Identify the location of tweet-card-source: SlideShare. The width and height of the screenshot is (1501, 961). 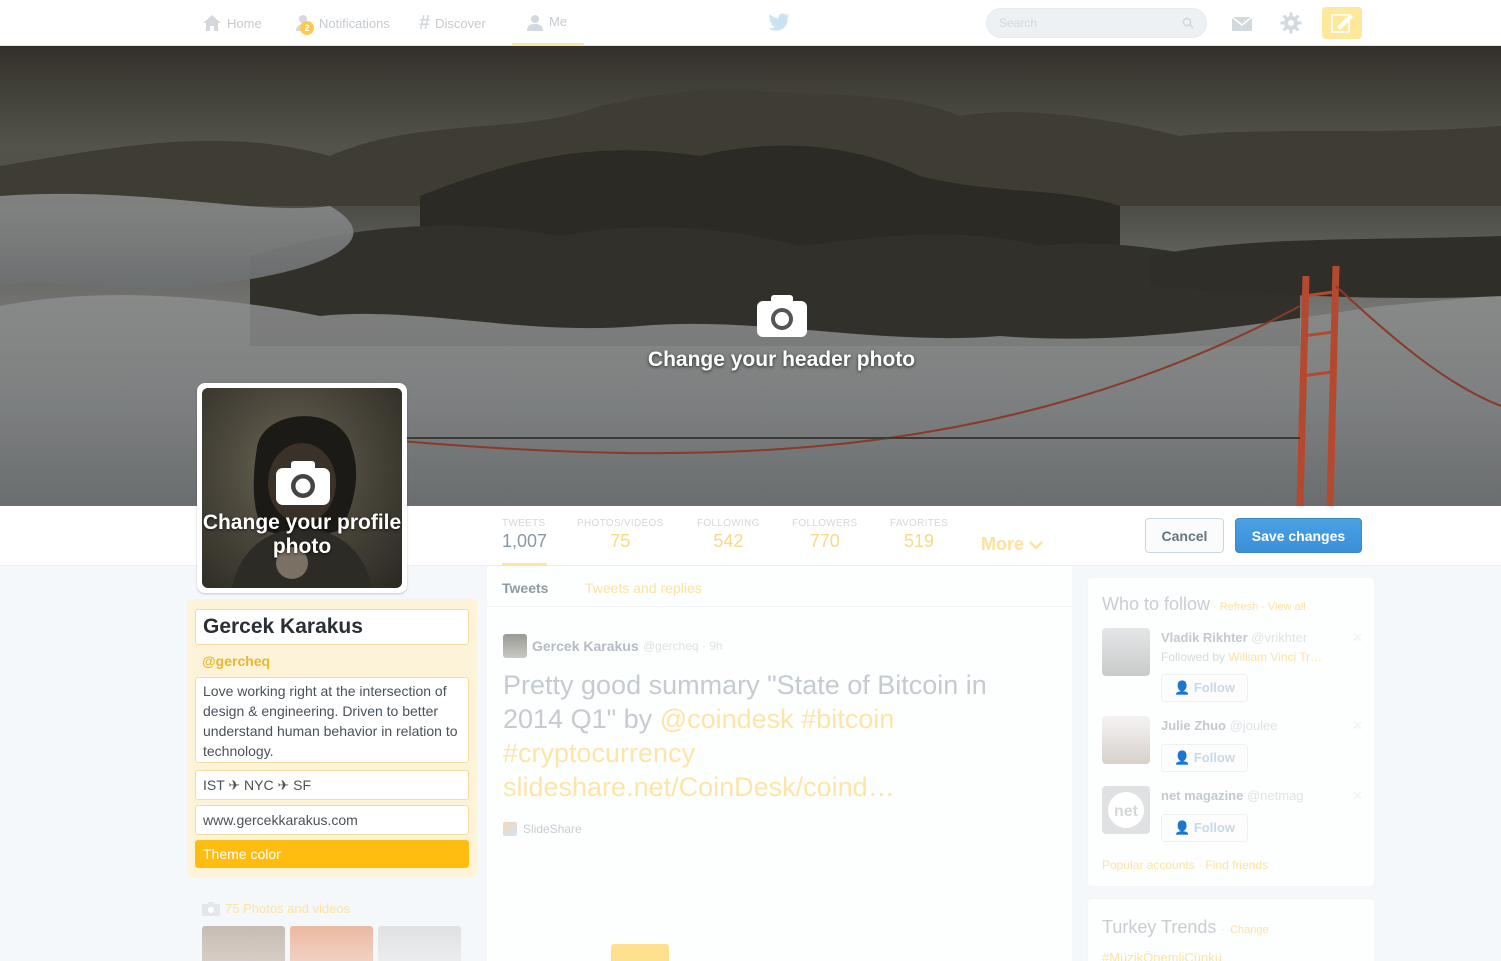
(542, 829).